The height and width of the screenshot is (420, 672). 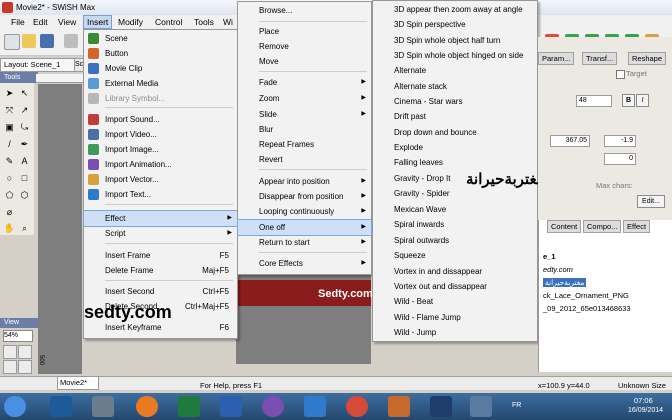 I want to click on effect-fade: Fade ▶, so click(x=304, y=82).